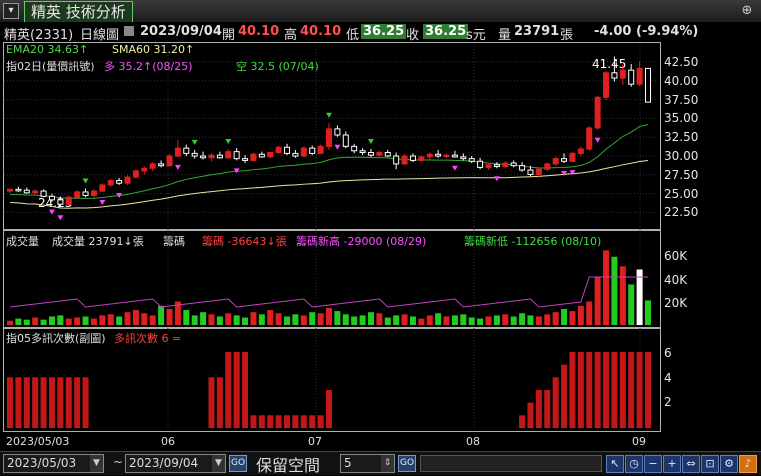 This screenshot has width=761, height=476. Describe the element at coordinates (748, 464) in the screenshot. I see `bell-icon: ♪` at that location.